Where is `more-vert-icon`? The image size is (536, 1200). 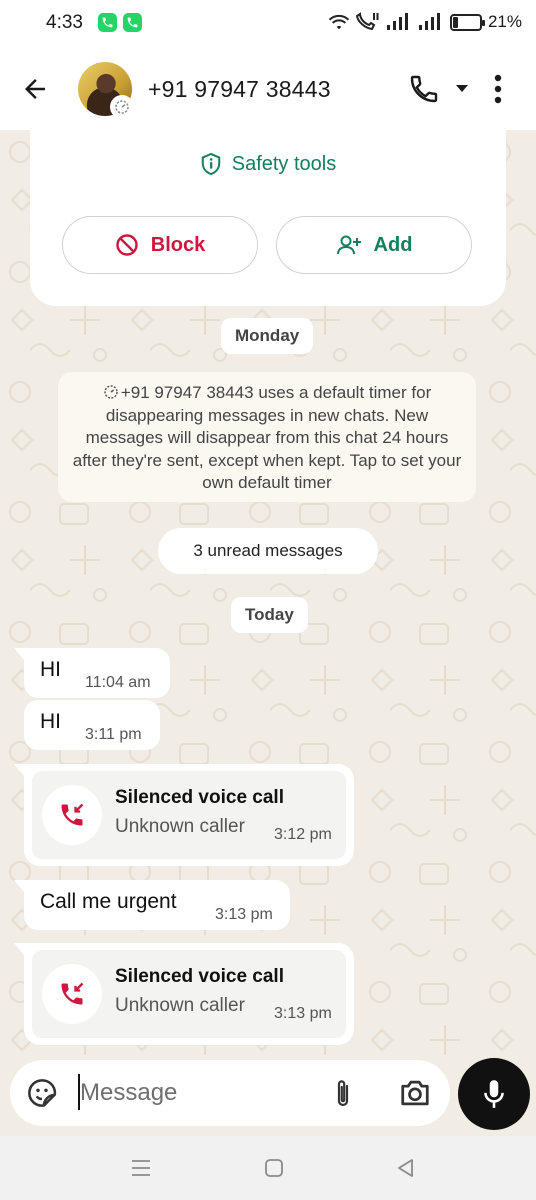 more-vert-icon is located at coordinates (498, 89).